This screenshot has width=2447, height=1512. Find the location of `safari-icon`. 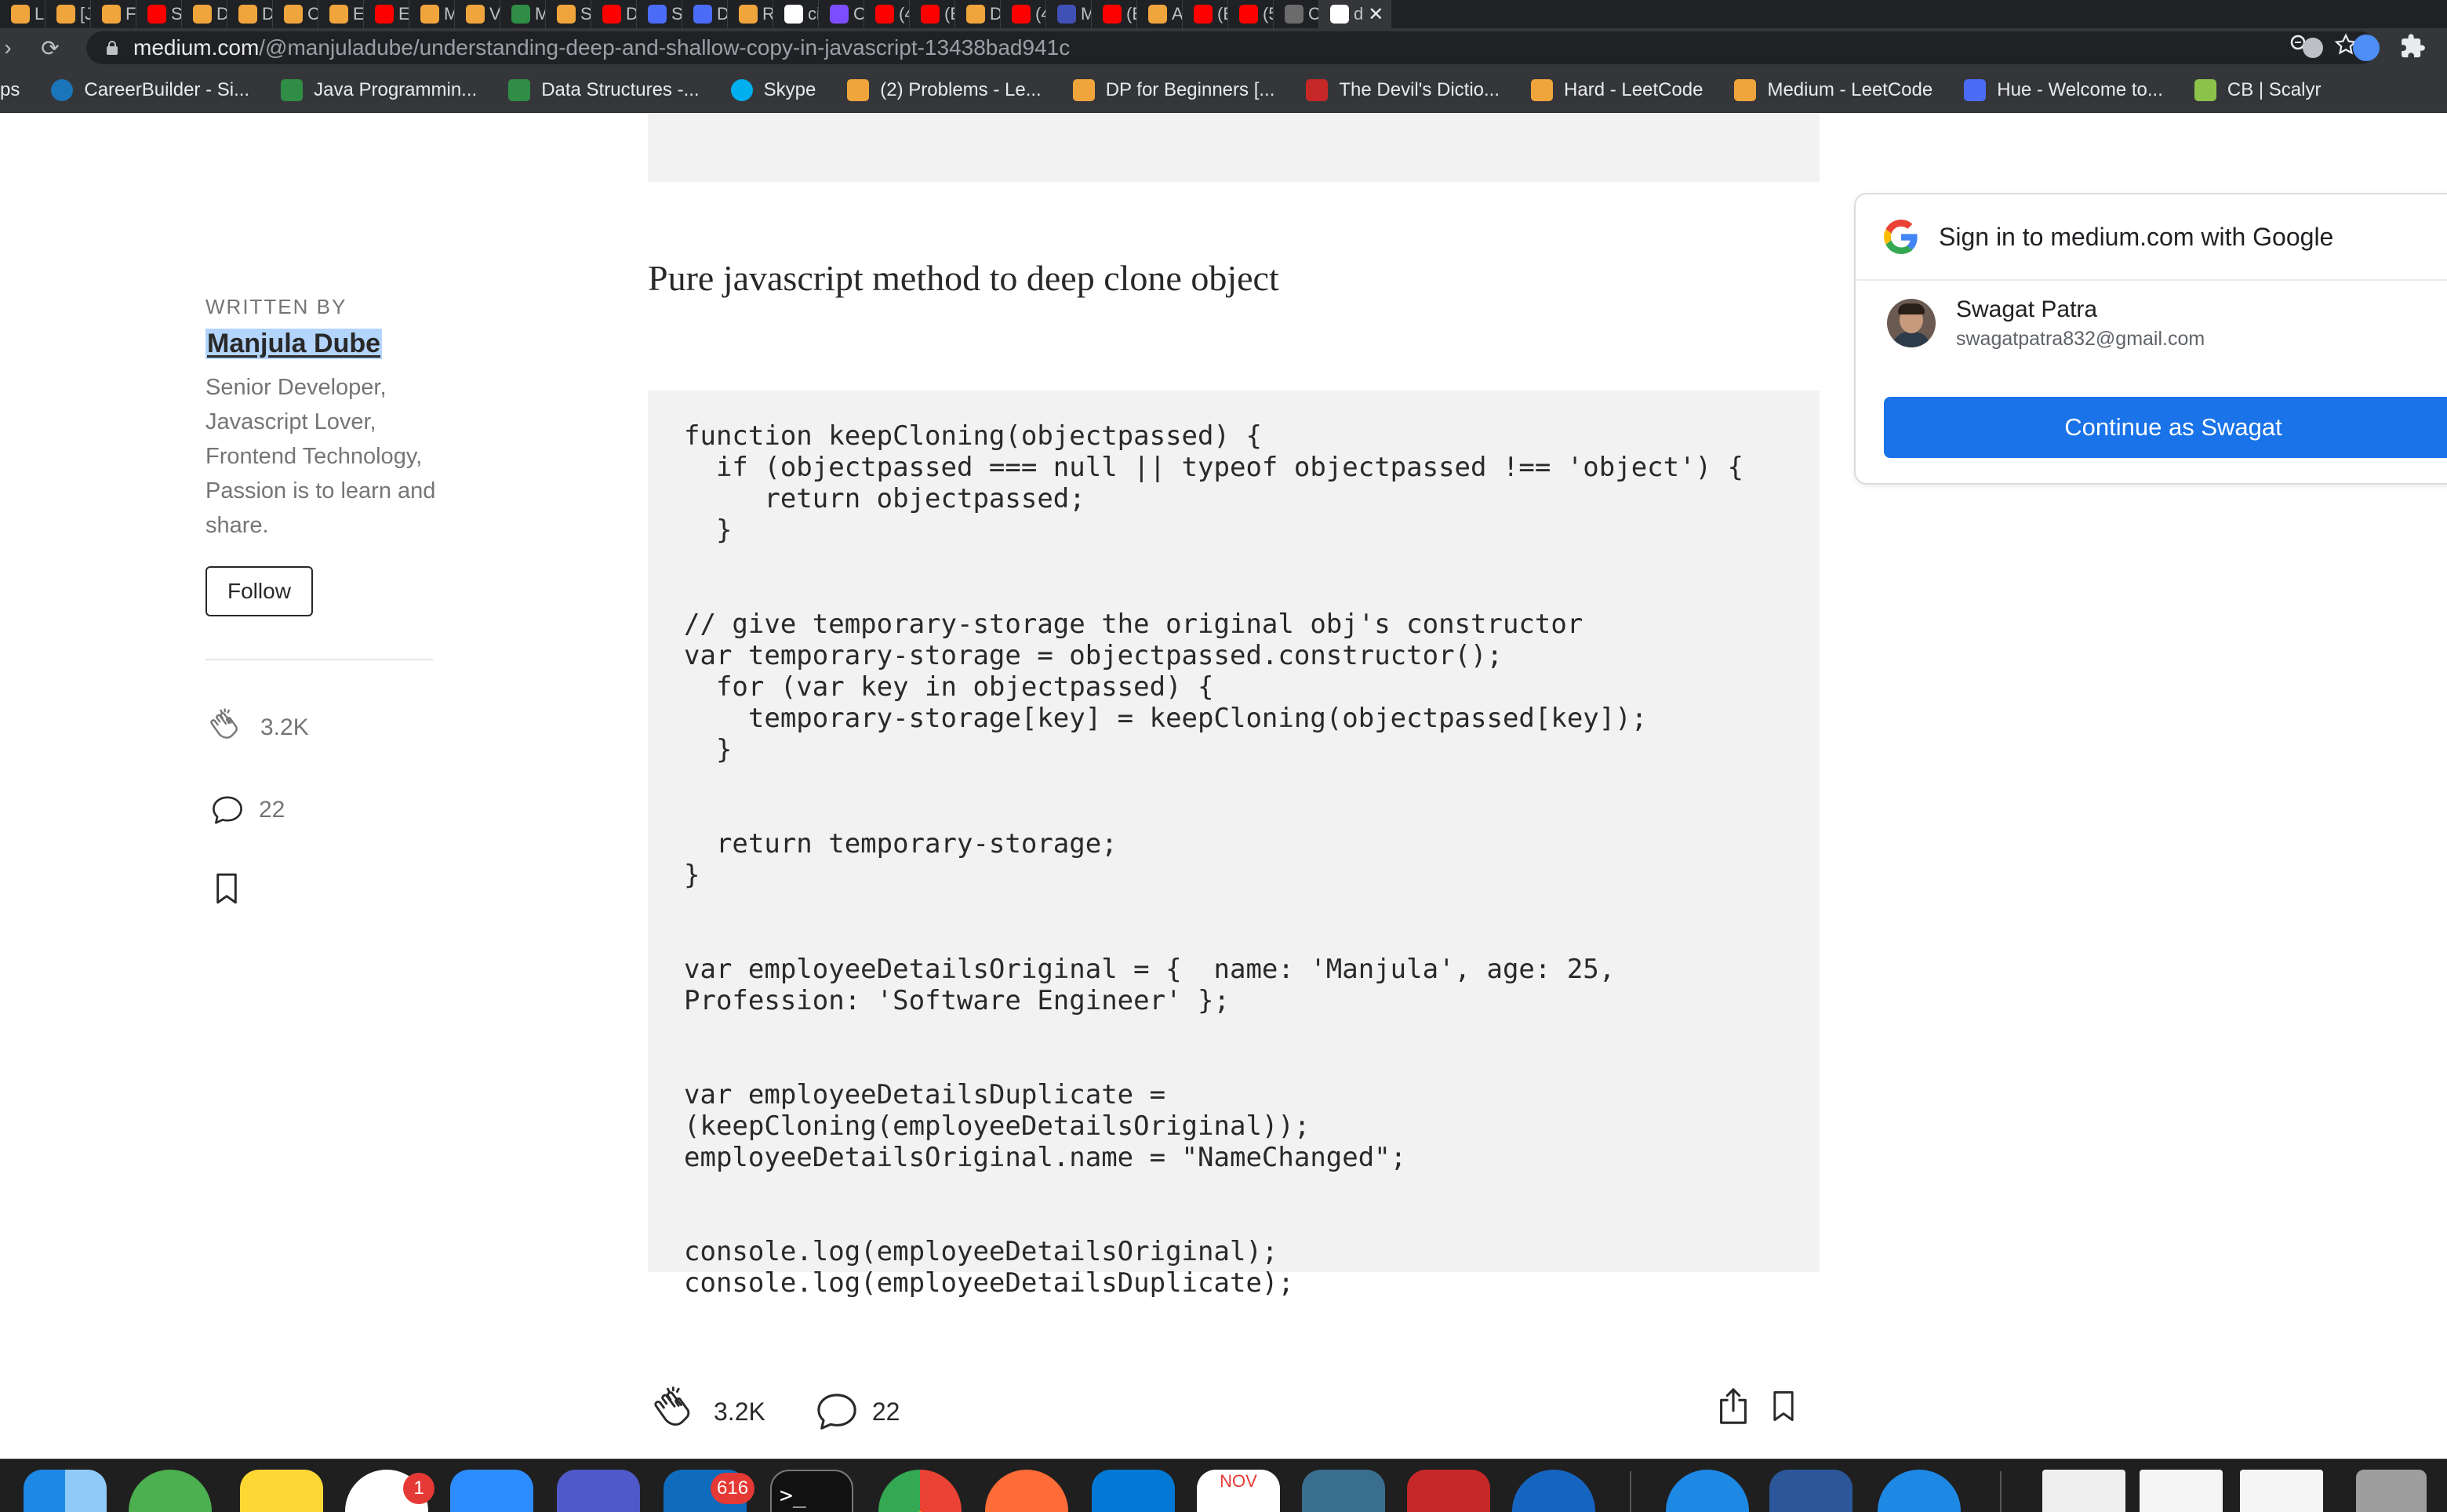

safari-icon is located at coordinates (1919, 1491).